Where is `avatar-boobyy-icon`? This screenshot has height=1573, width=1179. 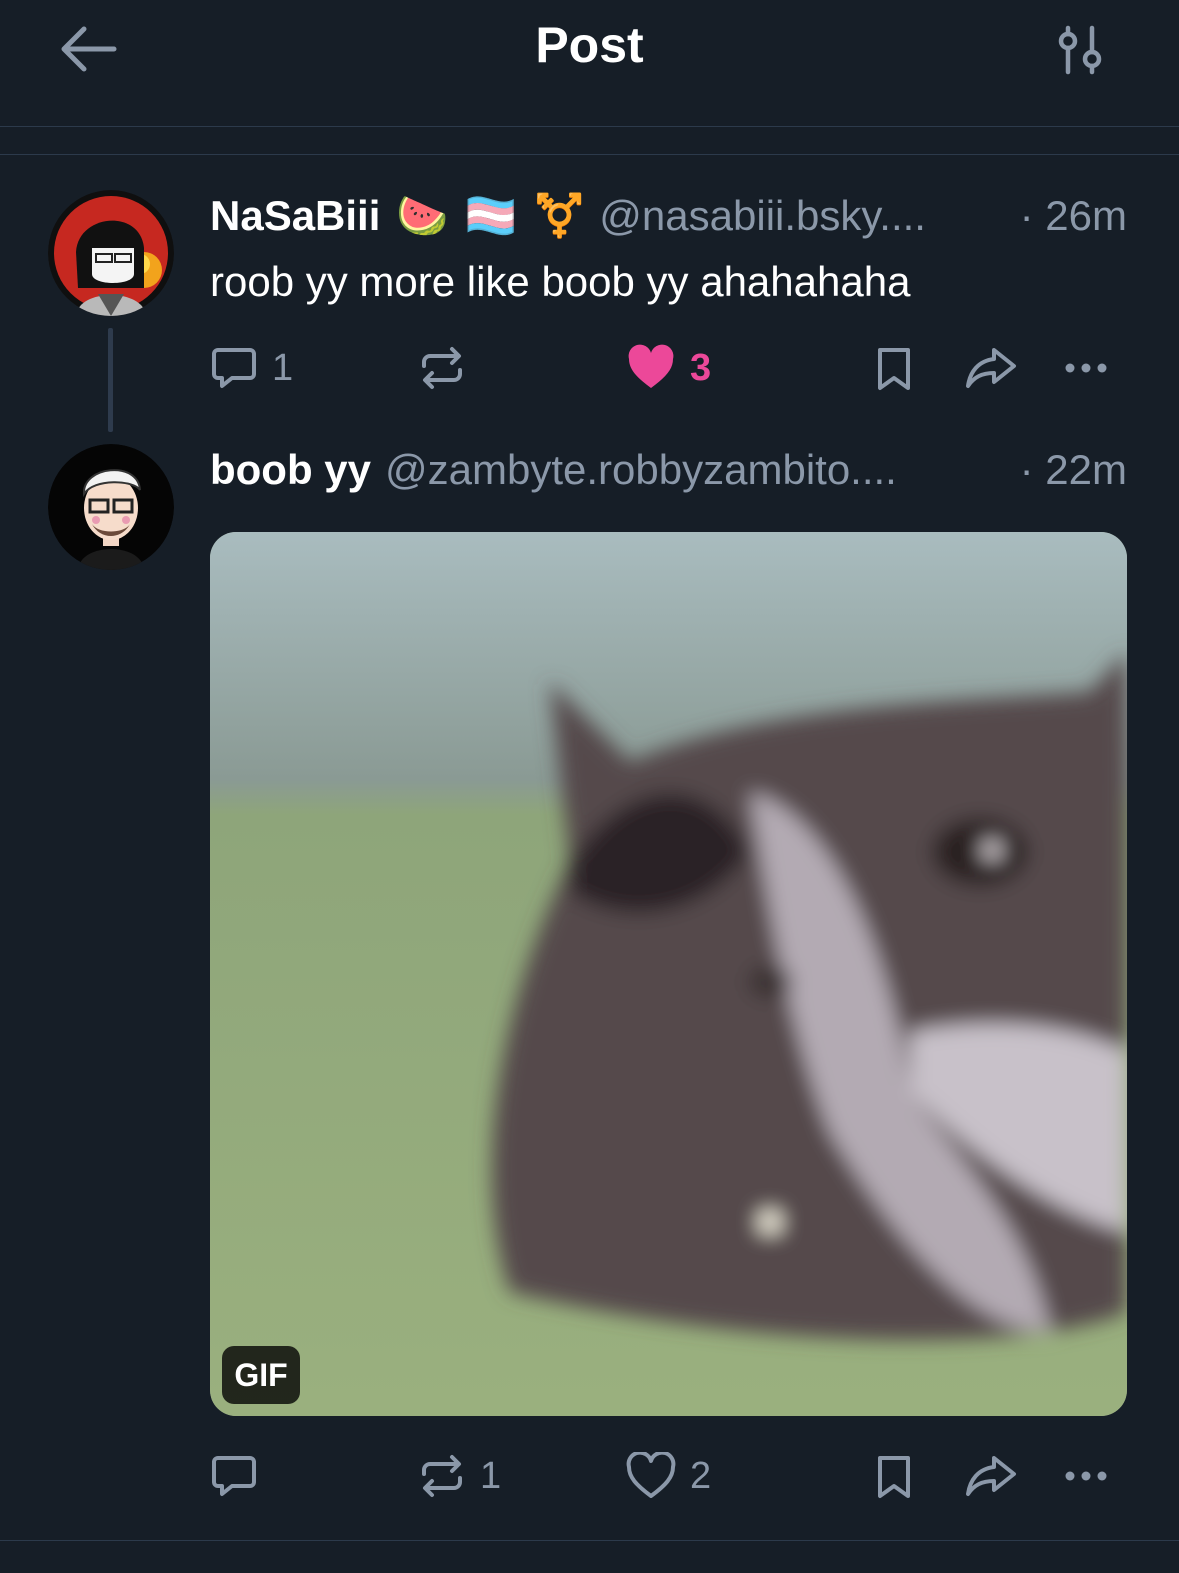
avatar-boobyy-icon is located at coordinates (111, 507).